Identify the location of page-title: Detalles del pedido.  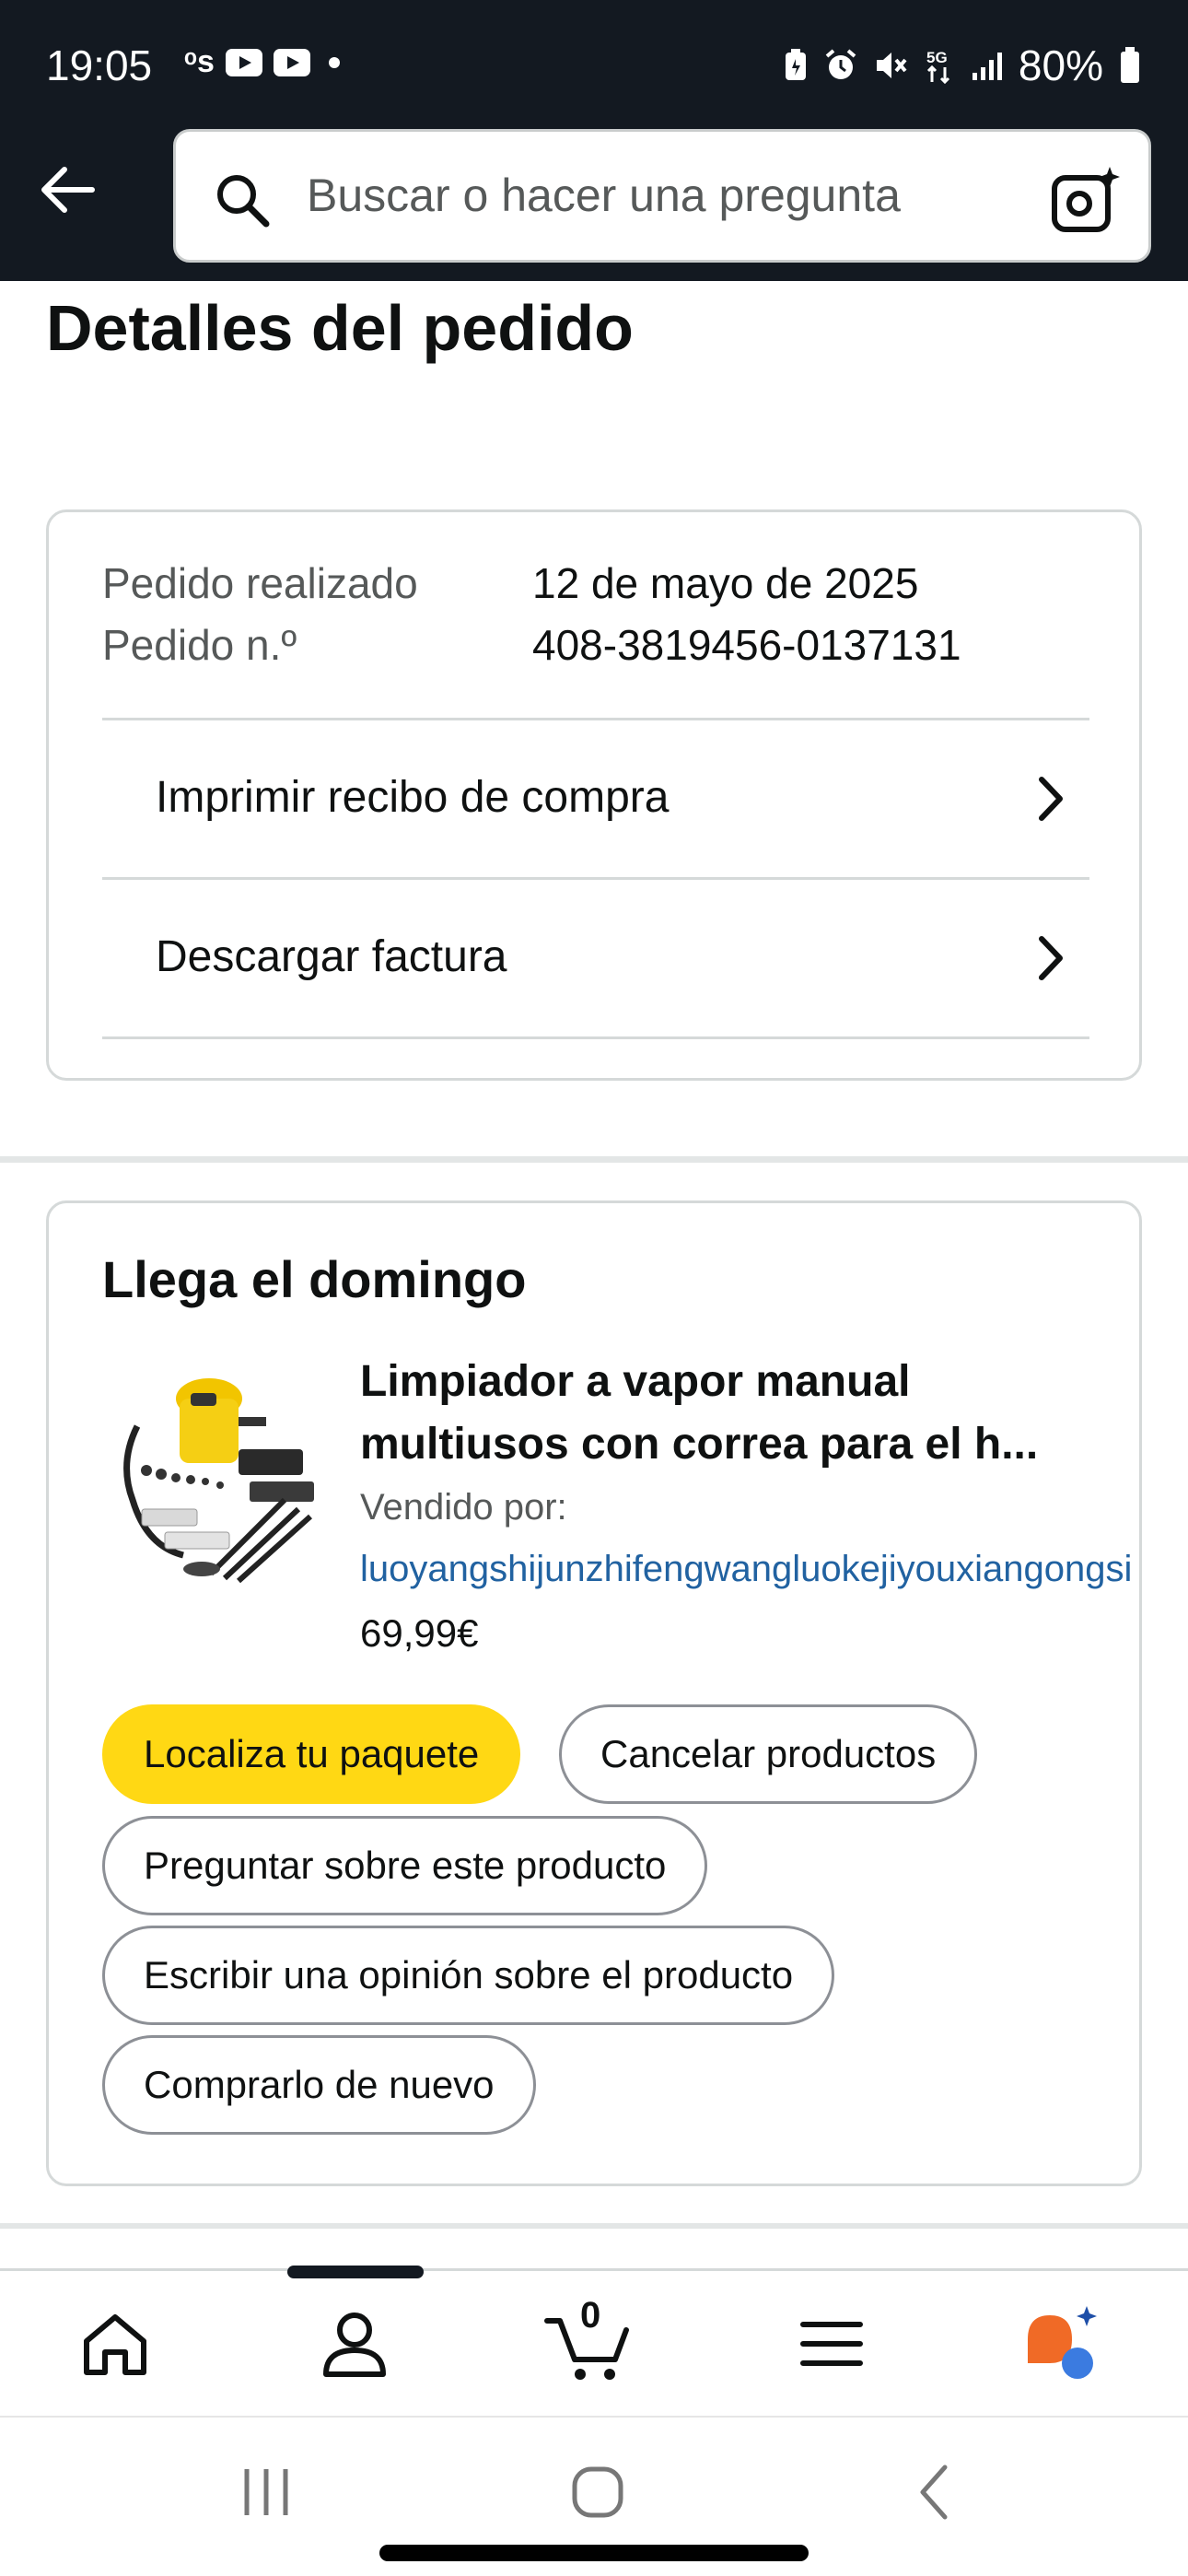
(340, 328).